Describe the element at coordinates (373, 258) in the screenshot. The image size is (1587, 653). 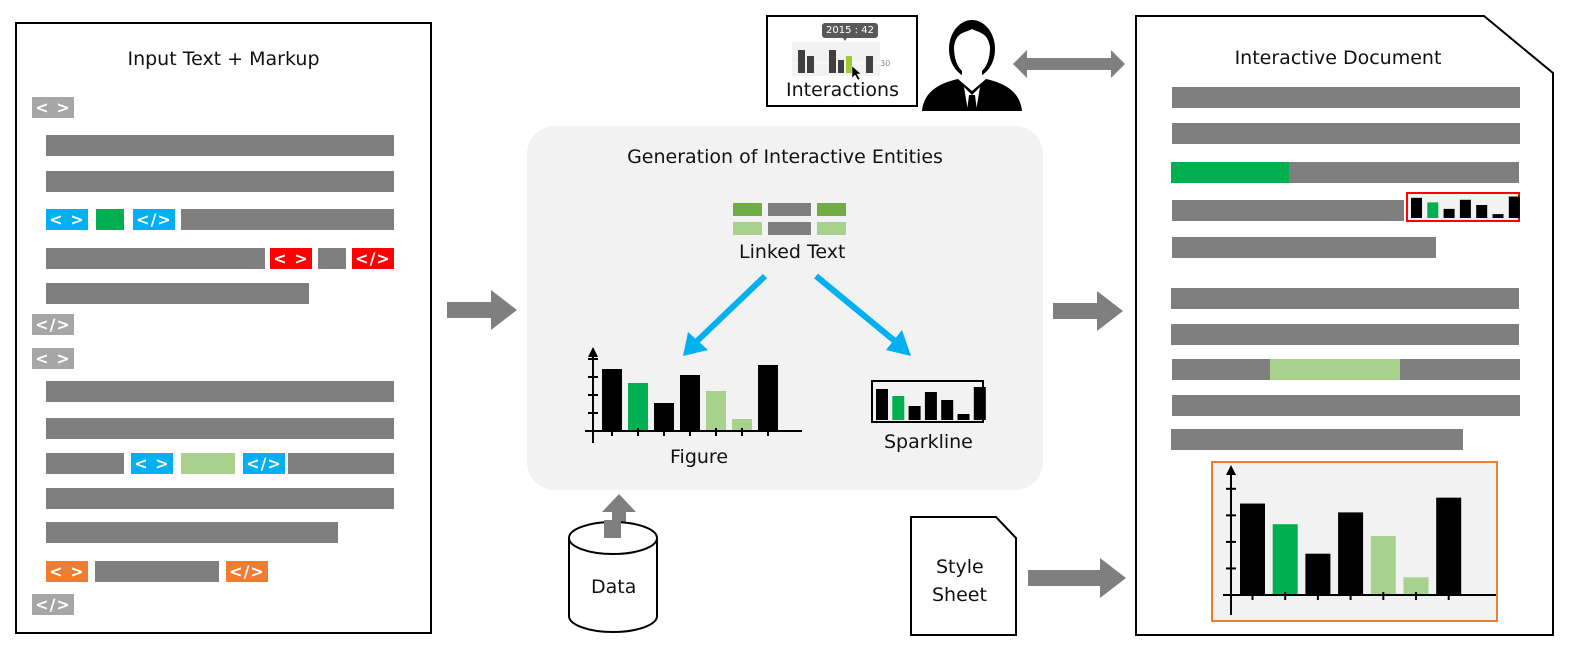
I see `close-tag-red: </>` at that location.